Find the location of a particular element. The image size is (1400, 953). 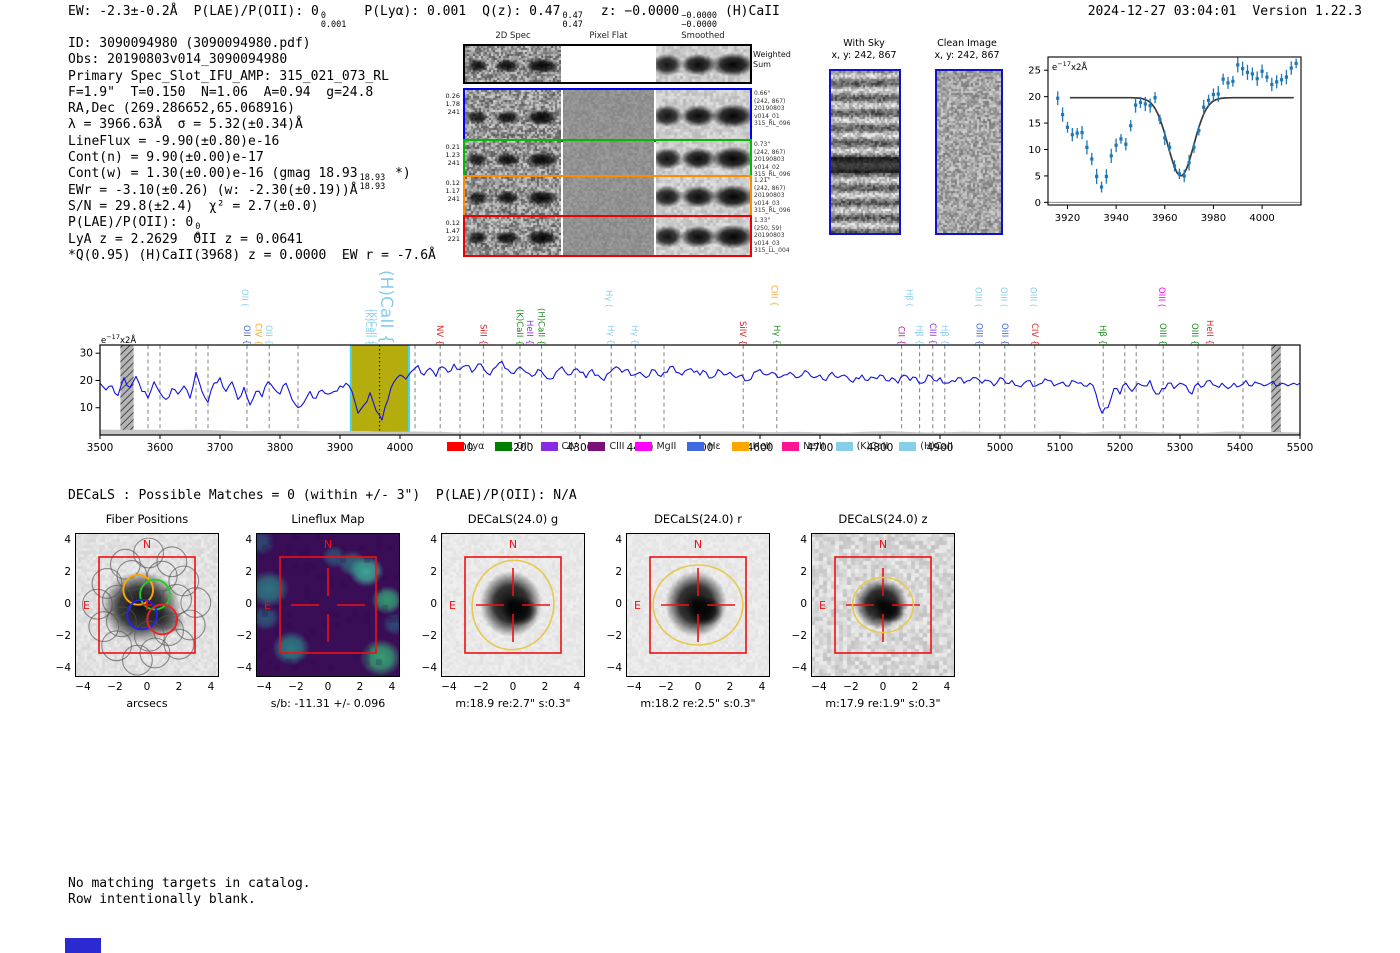

cutout-overlay-0: NE is located at coordinates (147, 605).